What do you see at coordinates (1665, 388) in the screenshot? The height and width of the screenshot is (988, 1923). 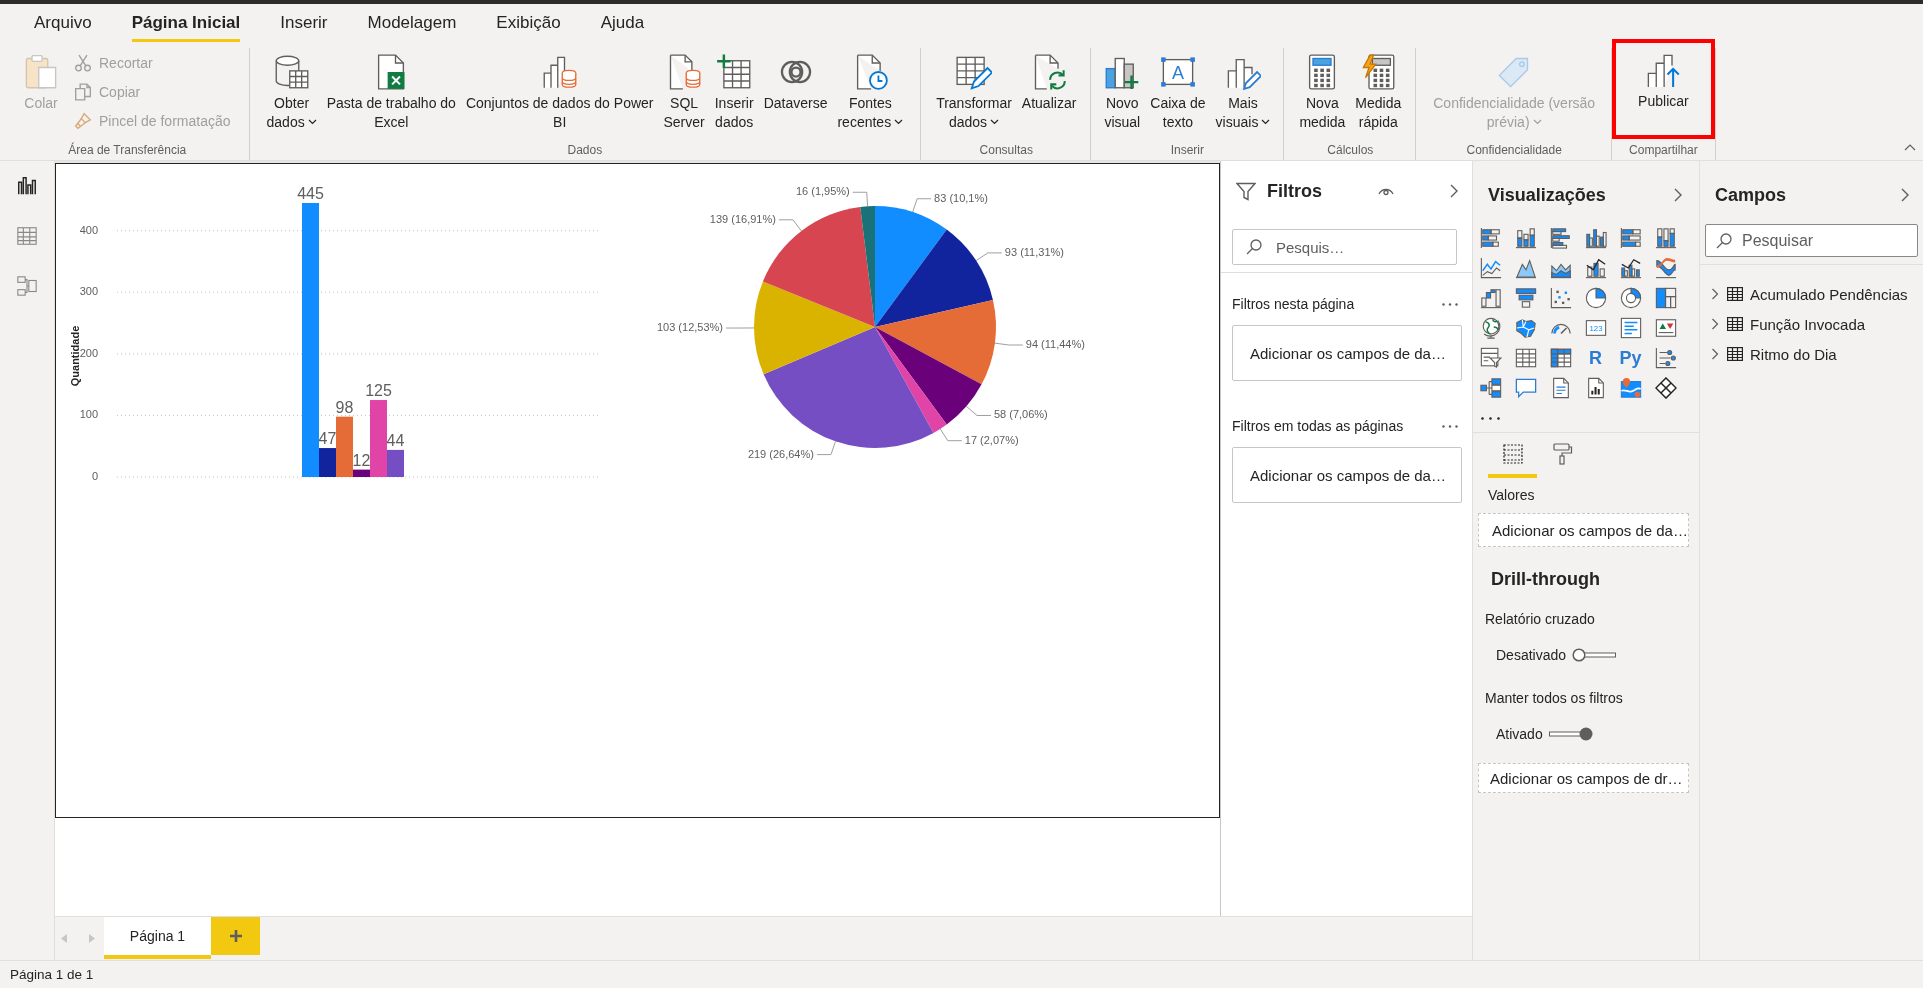 I see `diamond-grid-icon` at bounding box center [1665, 388].